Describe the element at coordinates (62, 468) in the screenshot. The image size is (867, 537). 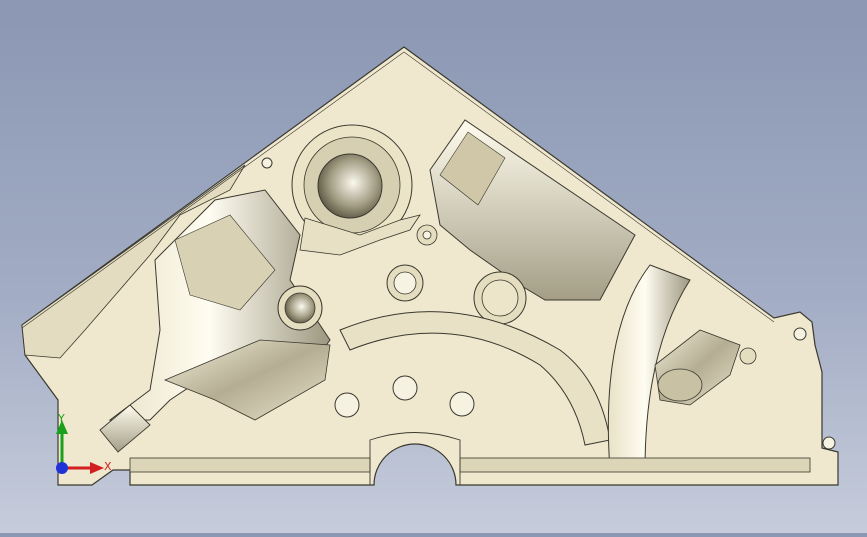
I see `z-axis-dot` at that location.